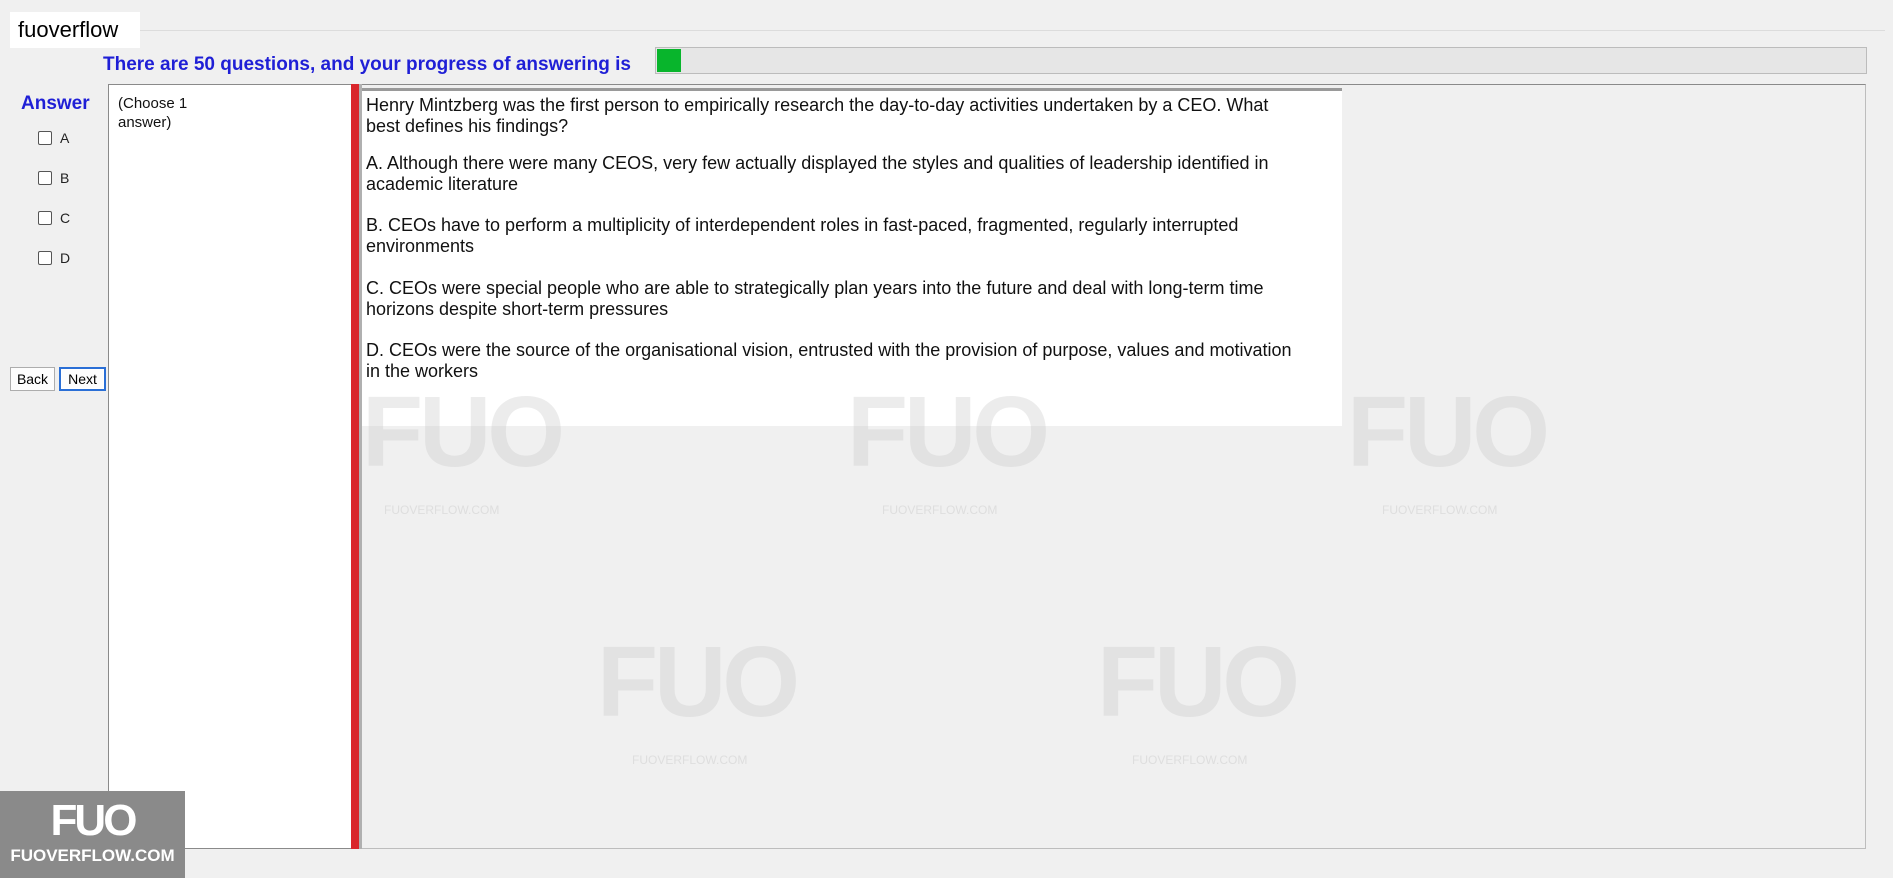 This screenshot has height=878, width=1893. What do you see at coordinates (82, 379) in the screenshot?
I see `next-button: Next` at bounding box center [82, 379].